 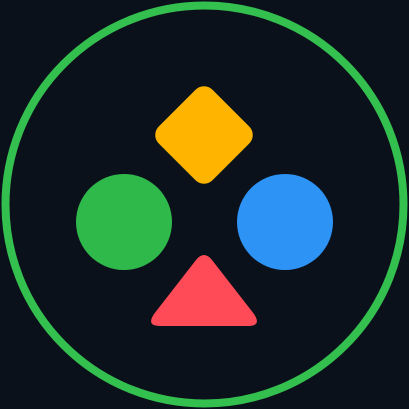 I want to click on right-circle-shape, so click(x=285, y=222).